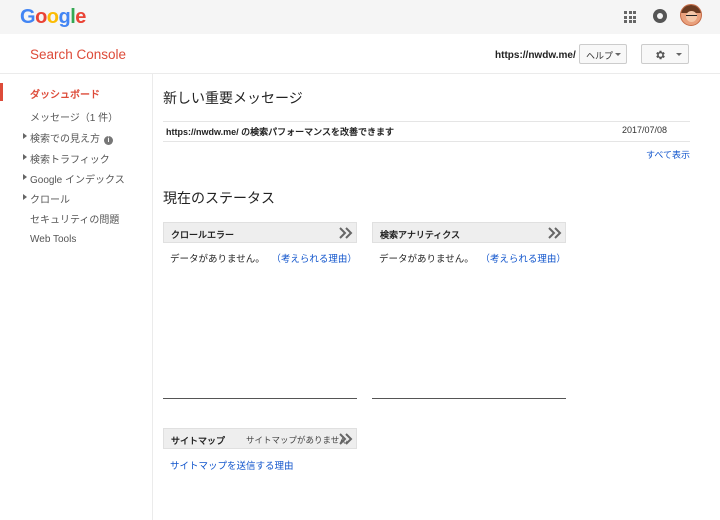 The image size is (720, 520). I want to click on help-label: ヘルプ, so click(600, 57).